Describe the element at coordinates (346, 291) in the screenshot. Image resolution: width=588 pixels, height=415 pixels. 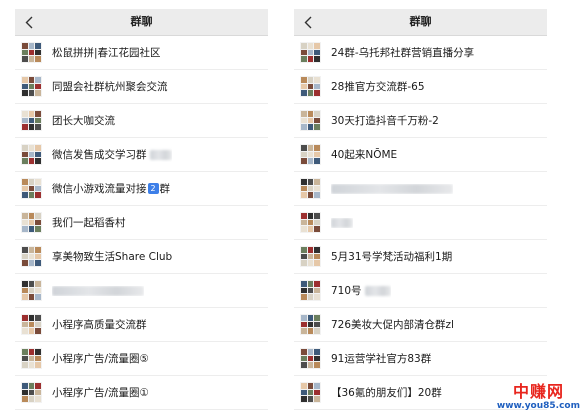
I see `group-name-text: 710号` at that location.